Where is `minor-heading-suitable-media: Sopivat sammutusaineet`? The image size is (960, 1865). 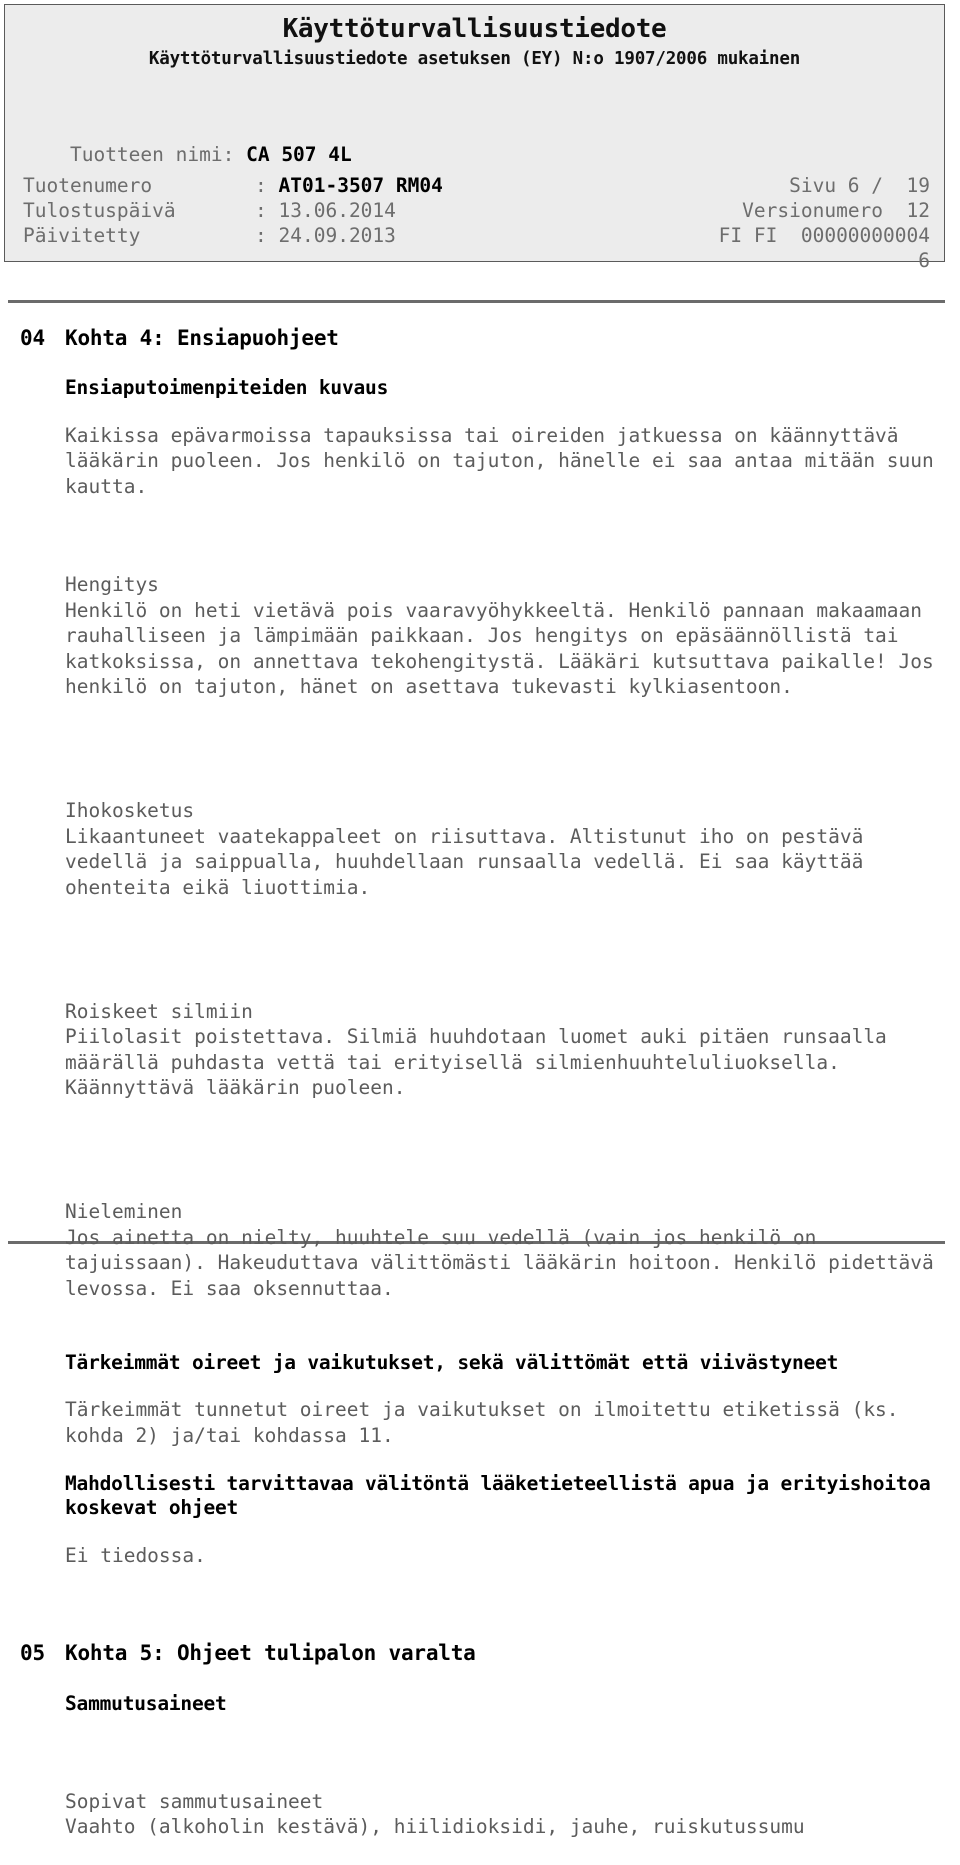
minor-heading-suitable-media: Sopivat sammutusaineet is located at coordinates (194, 1801).